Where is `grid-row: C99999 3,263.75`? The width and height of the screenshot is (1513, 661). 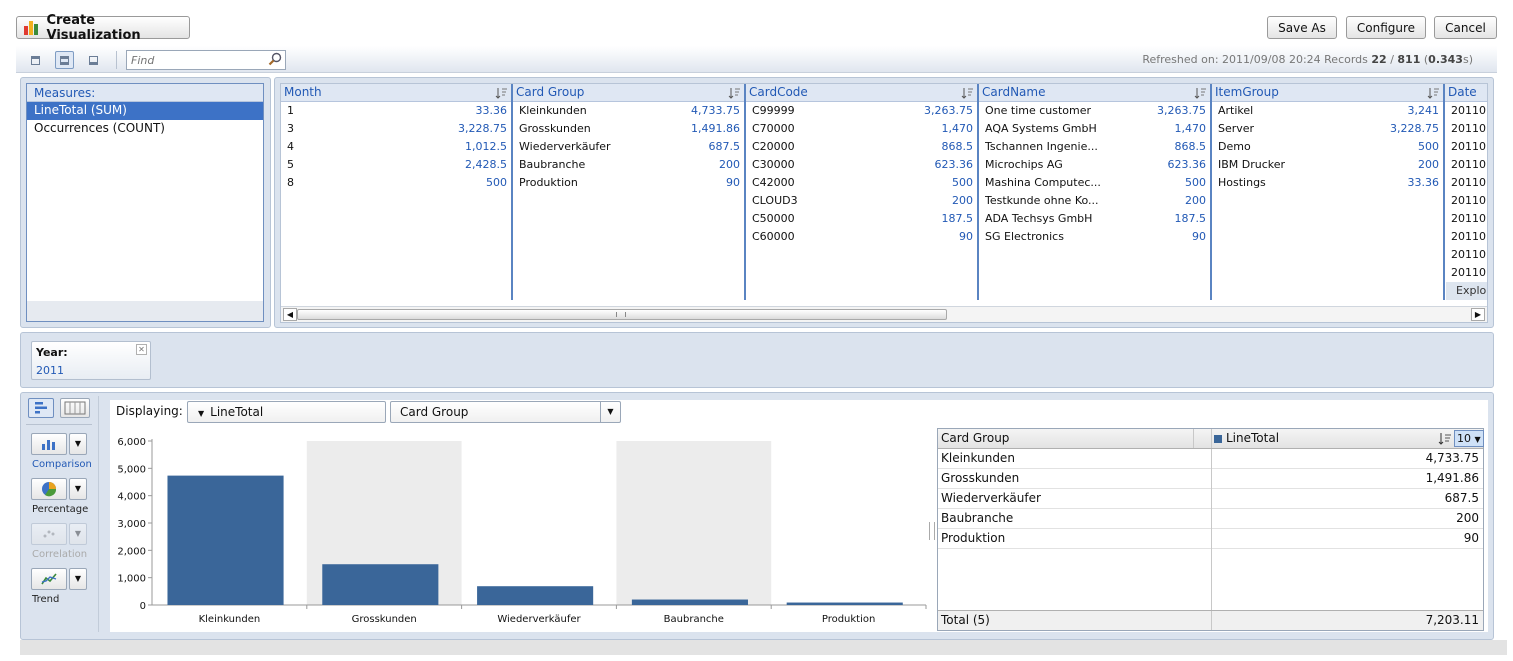 grid-row: C99999 3,263.75 is located at coordinates (861, 111).